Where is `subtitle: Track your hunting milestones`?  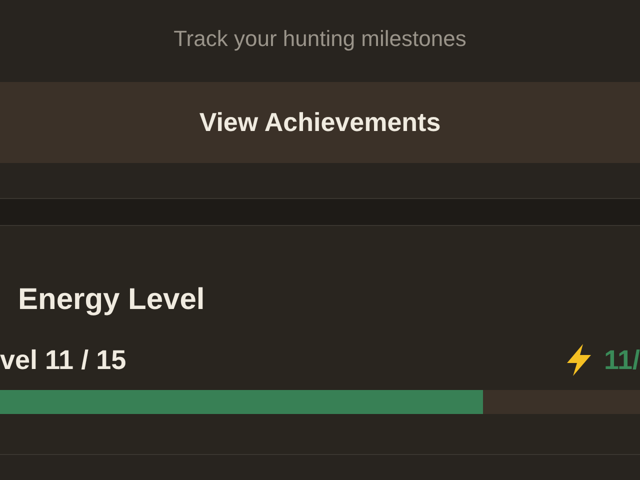
subtitle: Track your hunting milestones is located at coordinates (320, 39).